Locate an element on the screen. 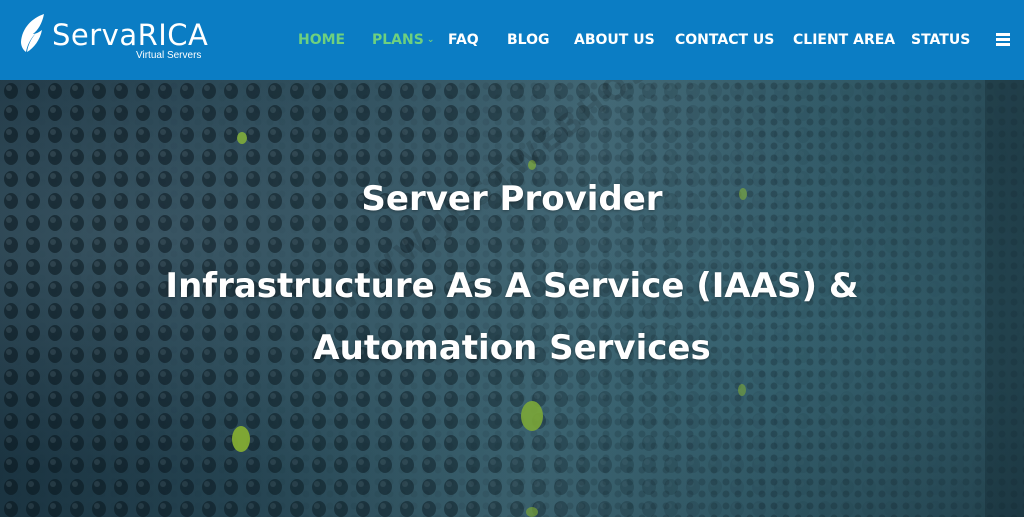 This screenshot has height=517, width=1024. hero-title: Server Provider is located at coordinates (512, 199).